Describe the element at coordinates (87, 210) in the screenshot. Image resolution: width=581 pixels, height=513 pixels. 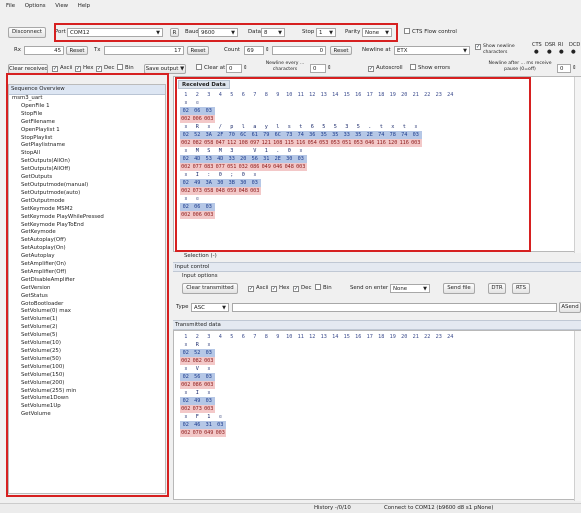
I see `sequence-item: SetKeymode MSM2` at that location.